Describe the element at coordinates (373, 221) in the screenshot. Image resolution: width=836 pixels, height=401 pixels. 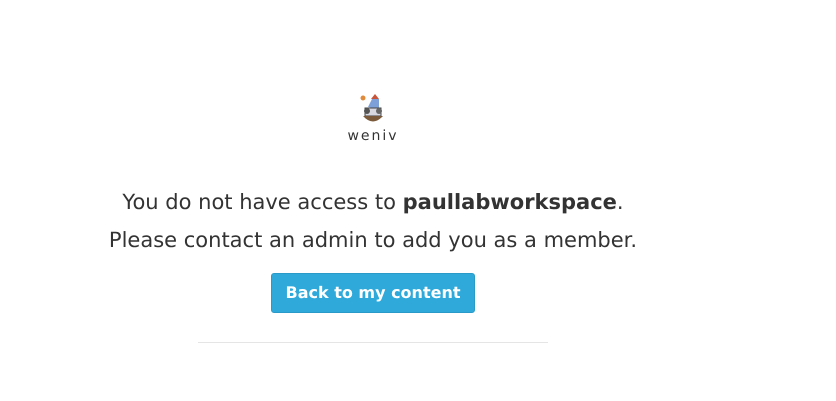
I see `access-message: You do not have access to paullabworkspace. Please contact an admin to add you as a member.` at that location.